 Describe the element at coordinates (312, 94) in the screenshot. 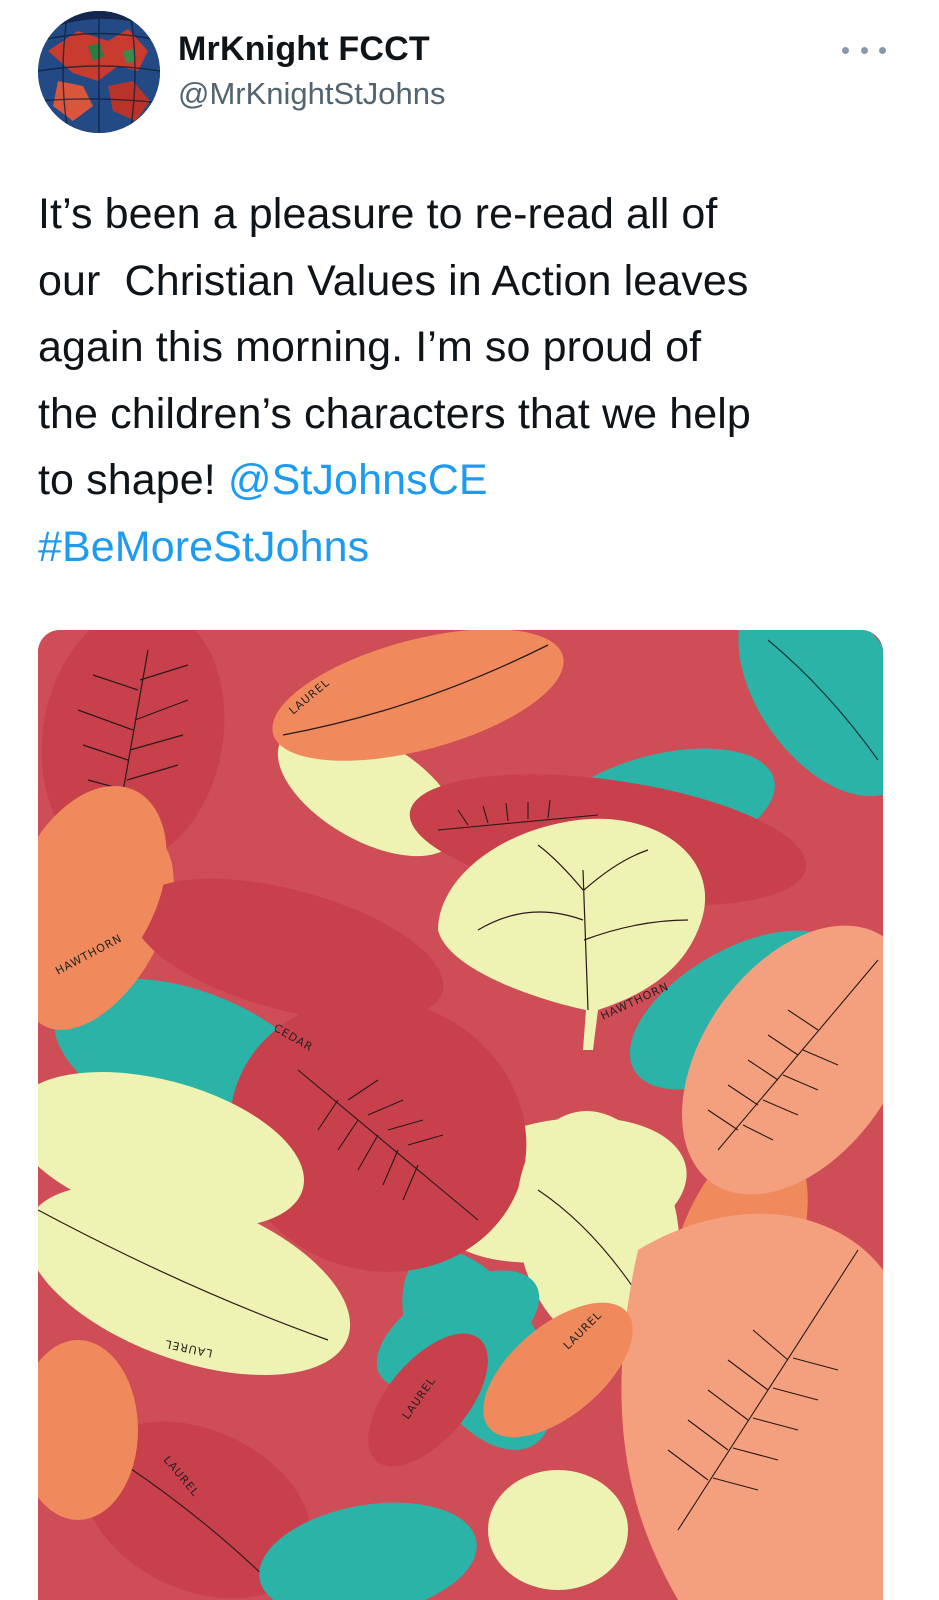

I see `author-handle: @MrKnightStJohns` at that location.